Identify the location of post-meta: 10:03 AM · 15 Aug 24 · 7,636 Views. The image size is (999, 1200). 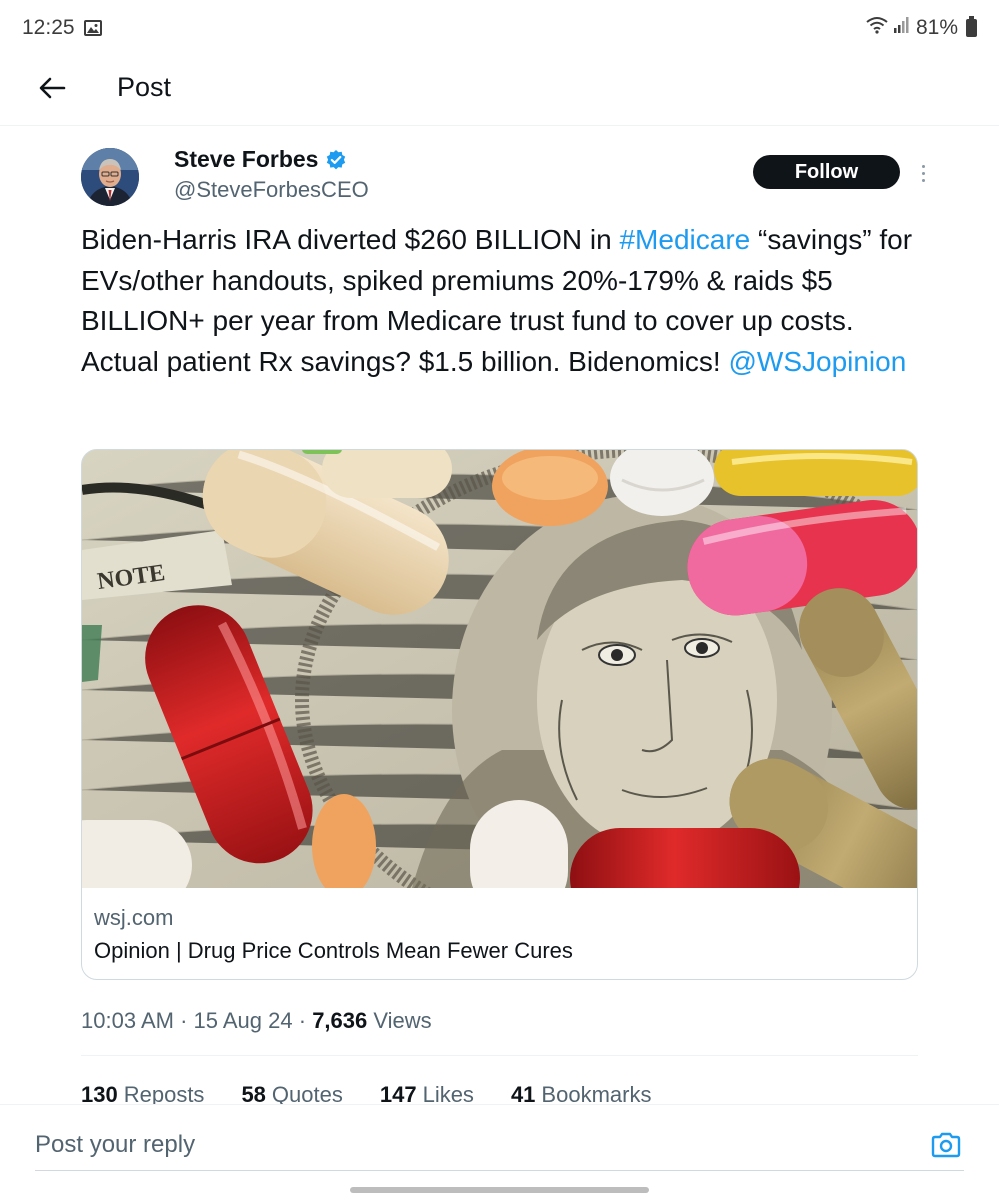
(256, 1021).